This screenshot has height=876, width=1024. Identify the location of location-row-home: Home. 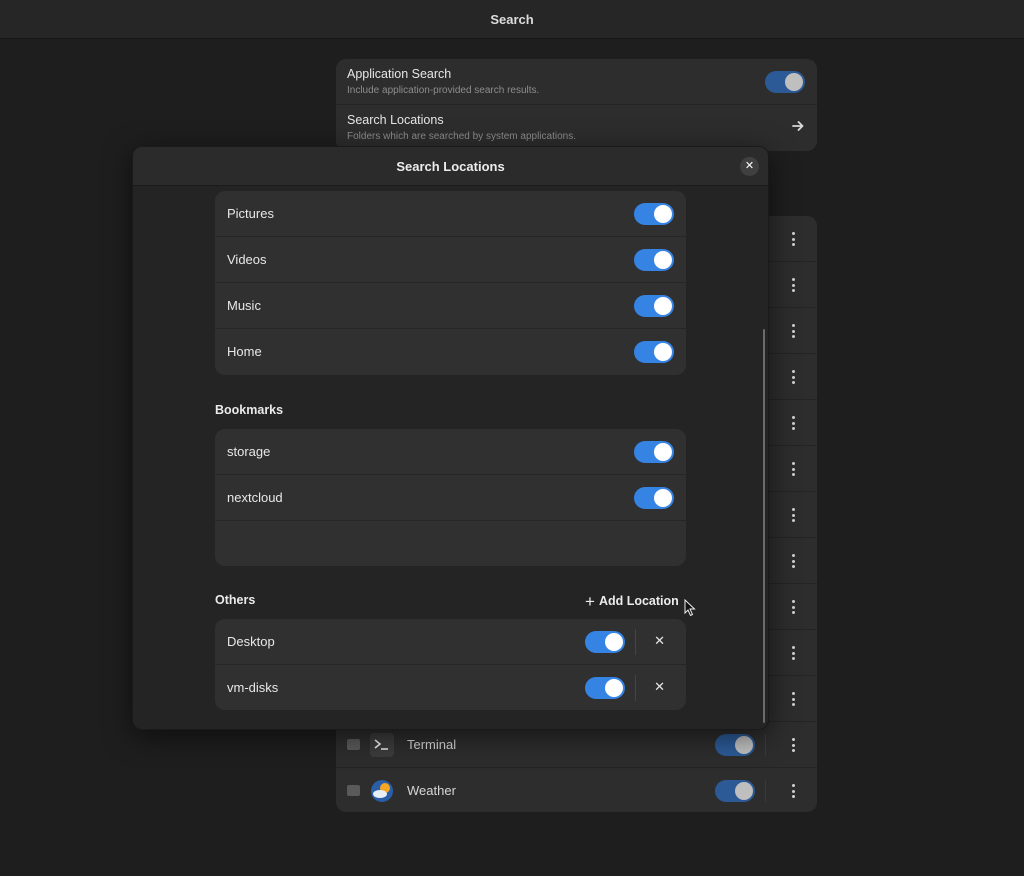
(450, 352).